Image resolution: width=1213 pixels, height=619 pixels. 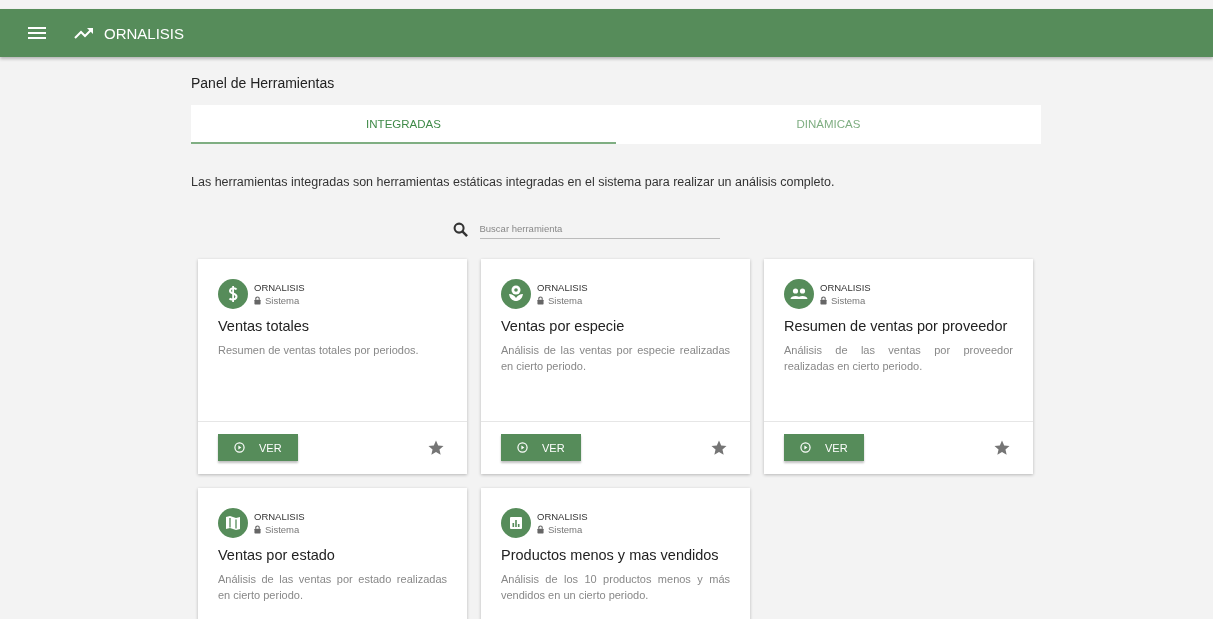 I want to click on card-description: Análisis de las ventas por proveedor realizadas en cierto periodo., so click(x=898, y=358).